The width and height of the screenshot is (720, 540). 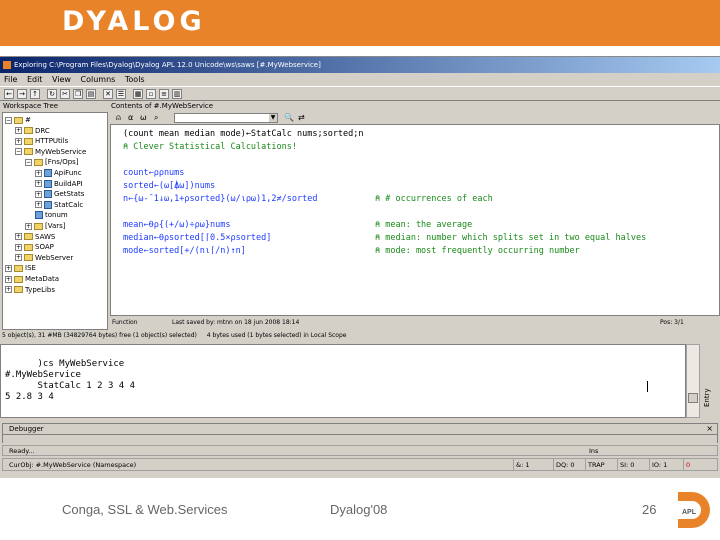 I want to click on menu-file: File, so click(x=10, y=79).